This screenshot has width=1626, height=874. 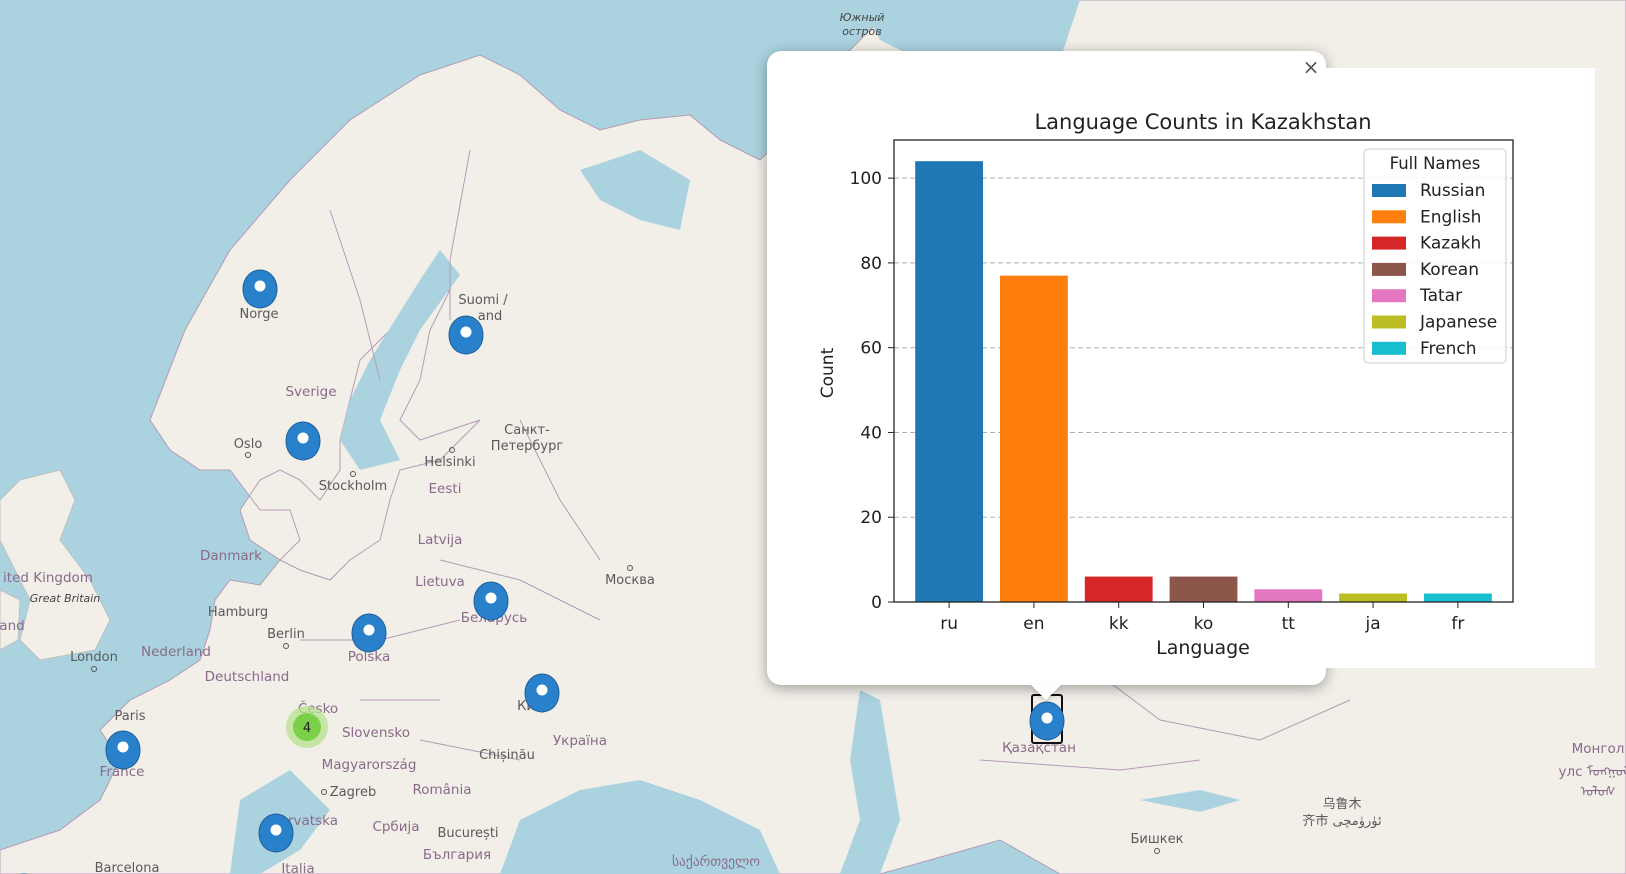 What do you see at coordinates (258, 314) in the screenshot?
I see `label-norge: Norge` at bounding box center [258, 314].